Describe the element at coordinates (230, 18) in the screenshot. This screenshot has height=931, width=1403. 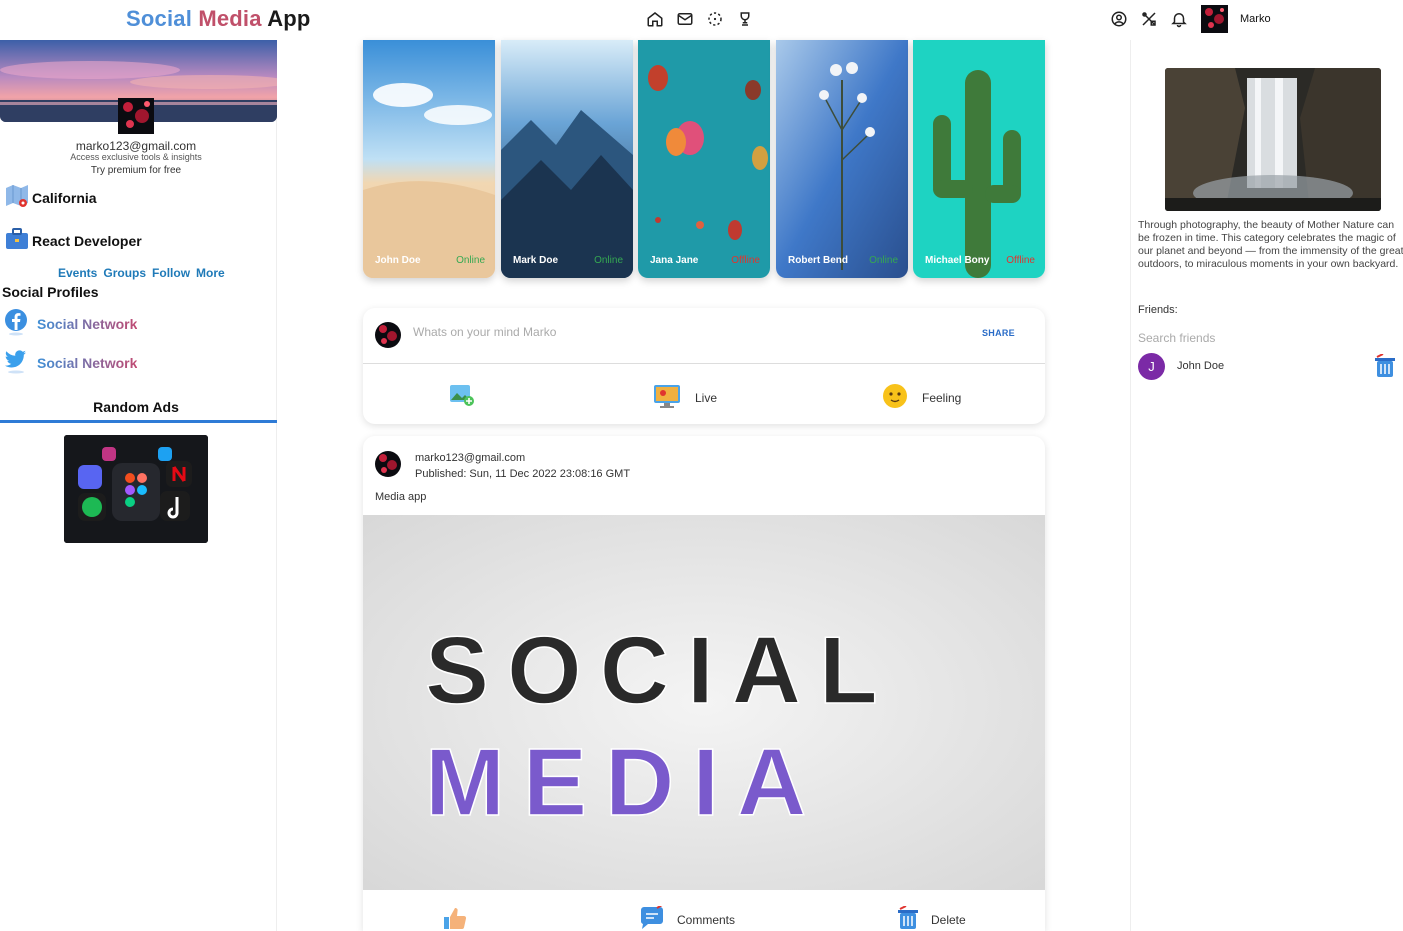
I see `logo-word-media: Media` at that location.